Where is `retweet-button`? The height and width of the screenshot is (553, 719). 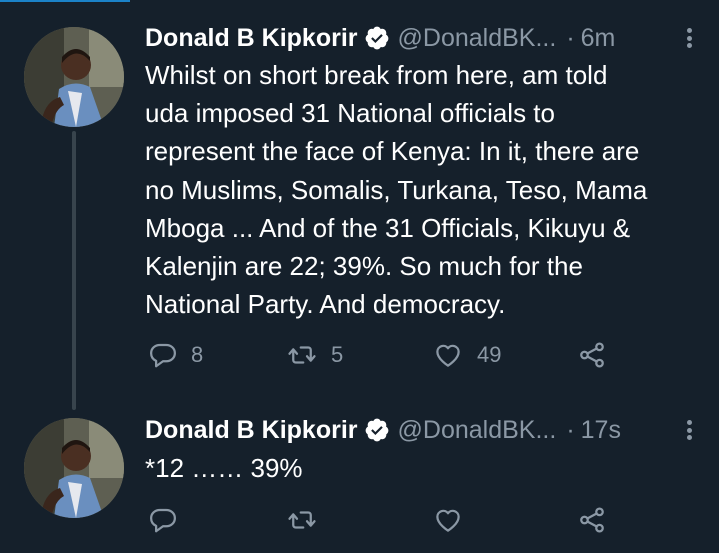 retweet-button is located at coordinates (302, 520).